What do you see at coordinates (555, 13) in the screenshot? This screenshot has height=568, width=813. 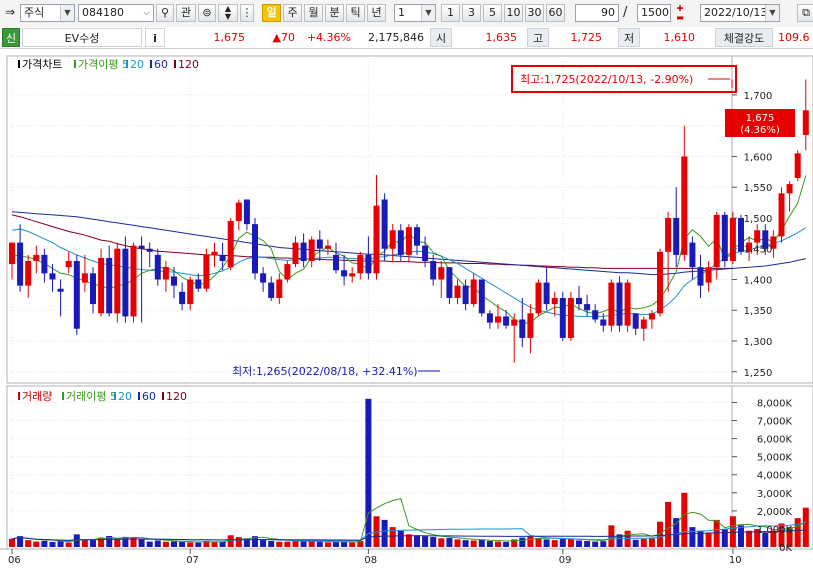 I see `quick-interval-60: 60` at bounding box center [555, 13].